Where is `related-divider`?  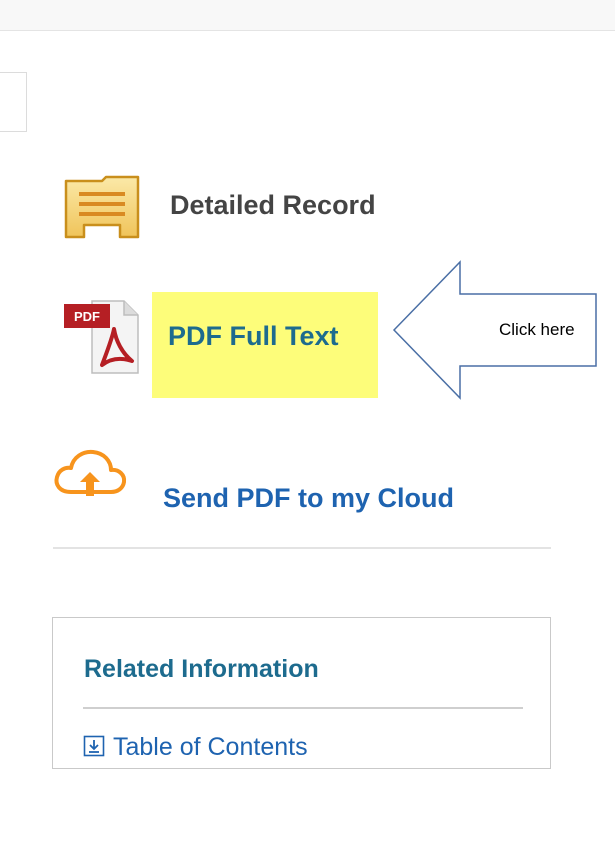 related-divider is located at coordinates (303, 708).